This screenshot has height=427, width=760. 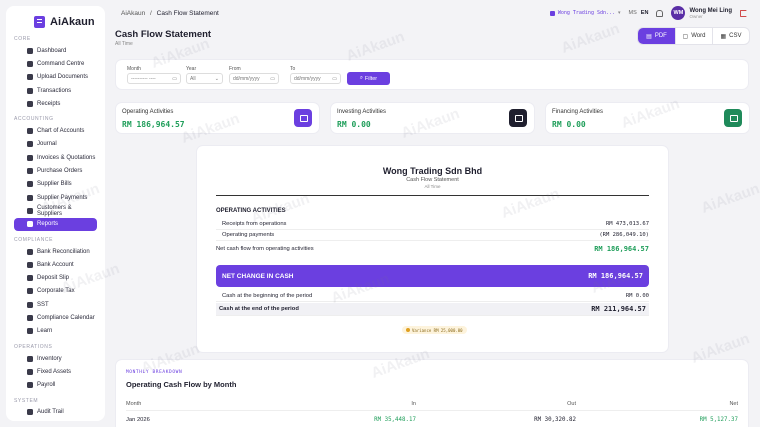 I want to click on upload-icon, so click(x=30, y=77).